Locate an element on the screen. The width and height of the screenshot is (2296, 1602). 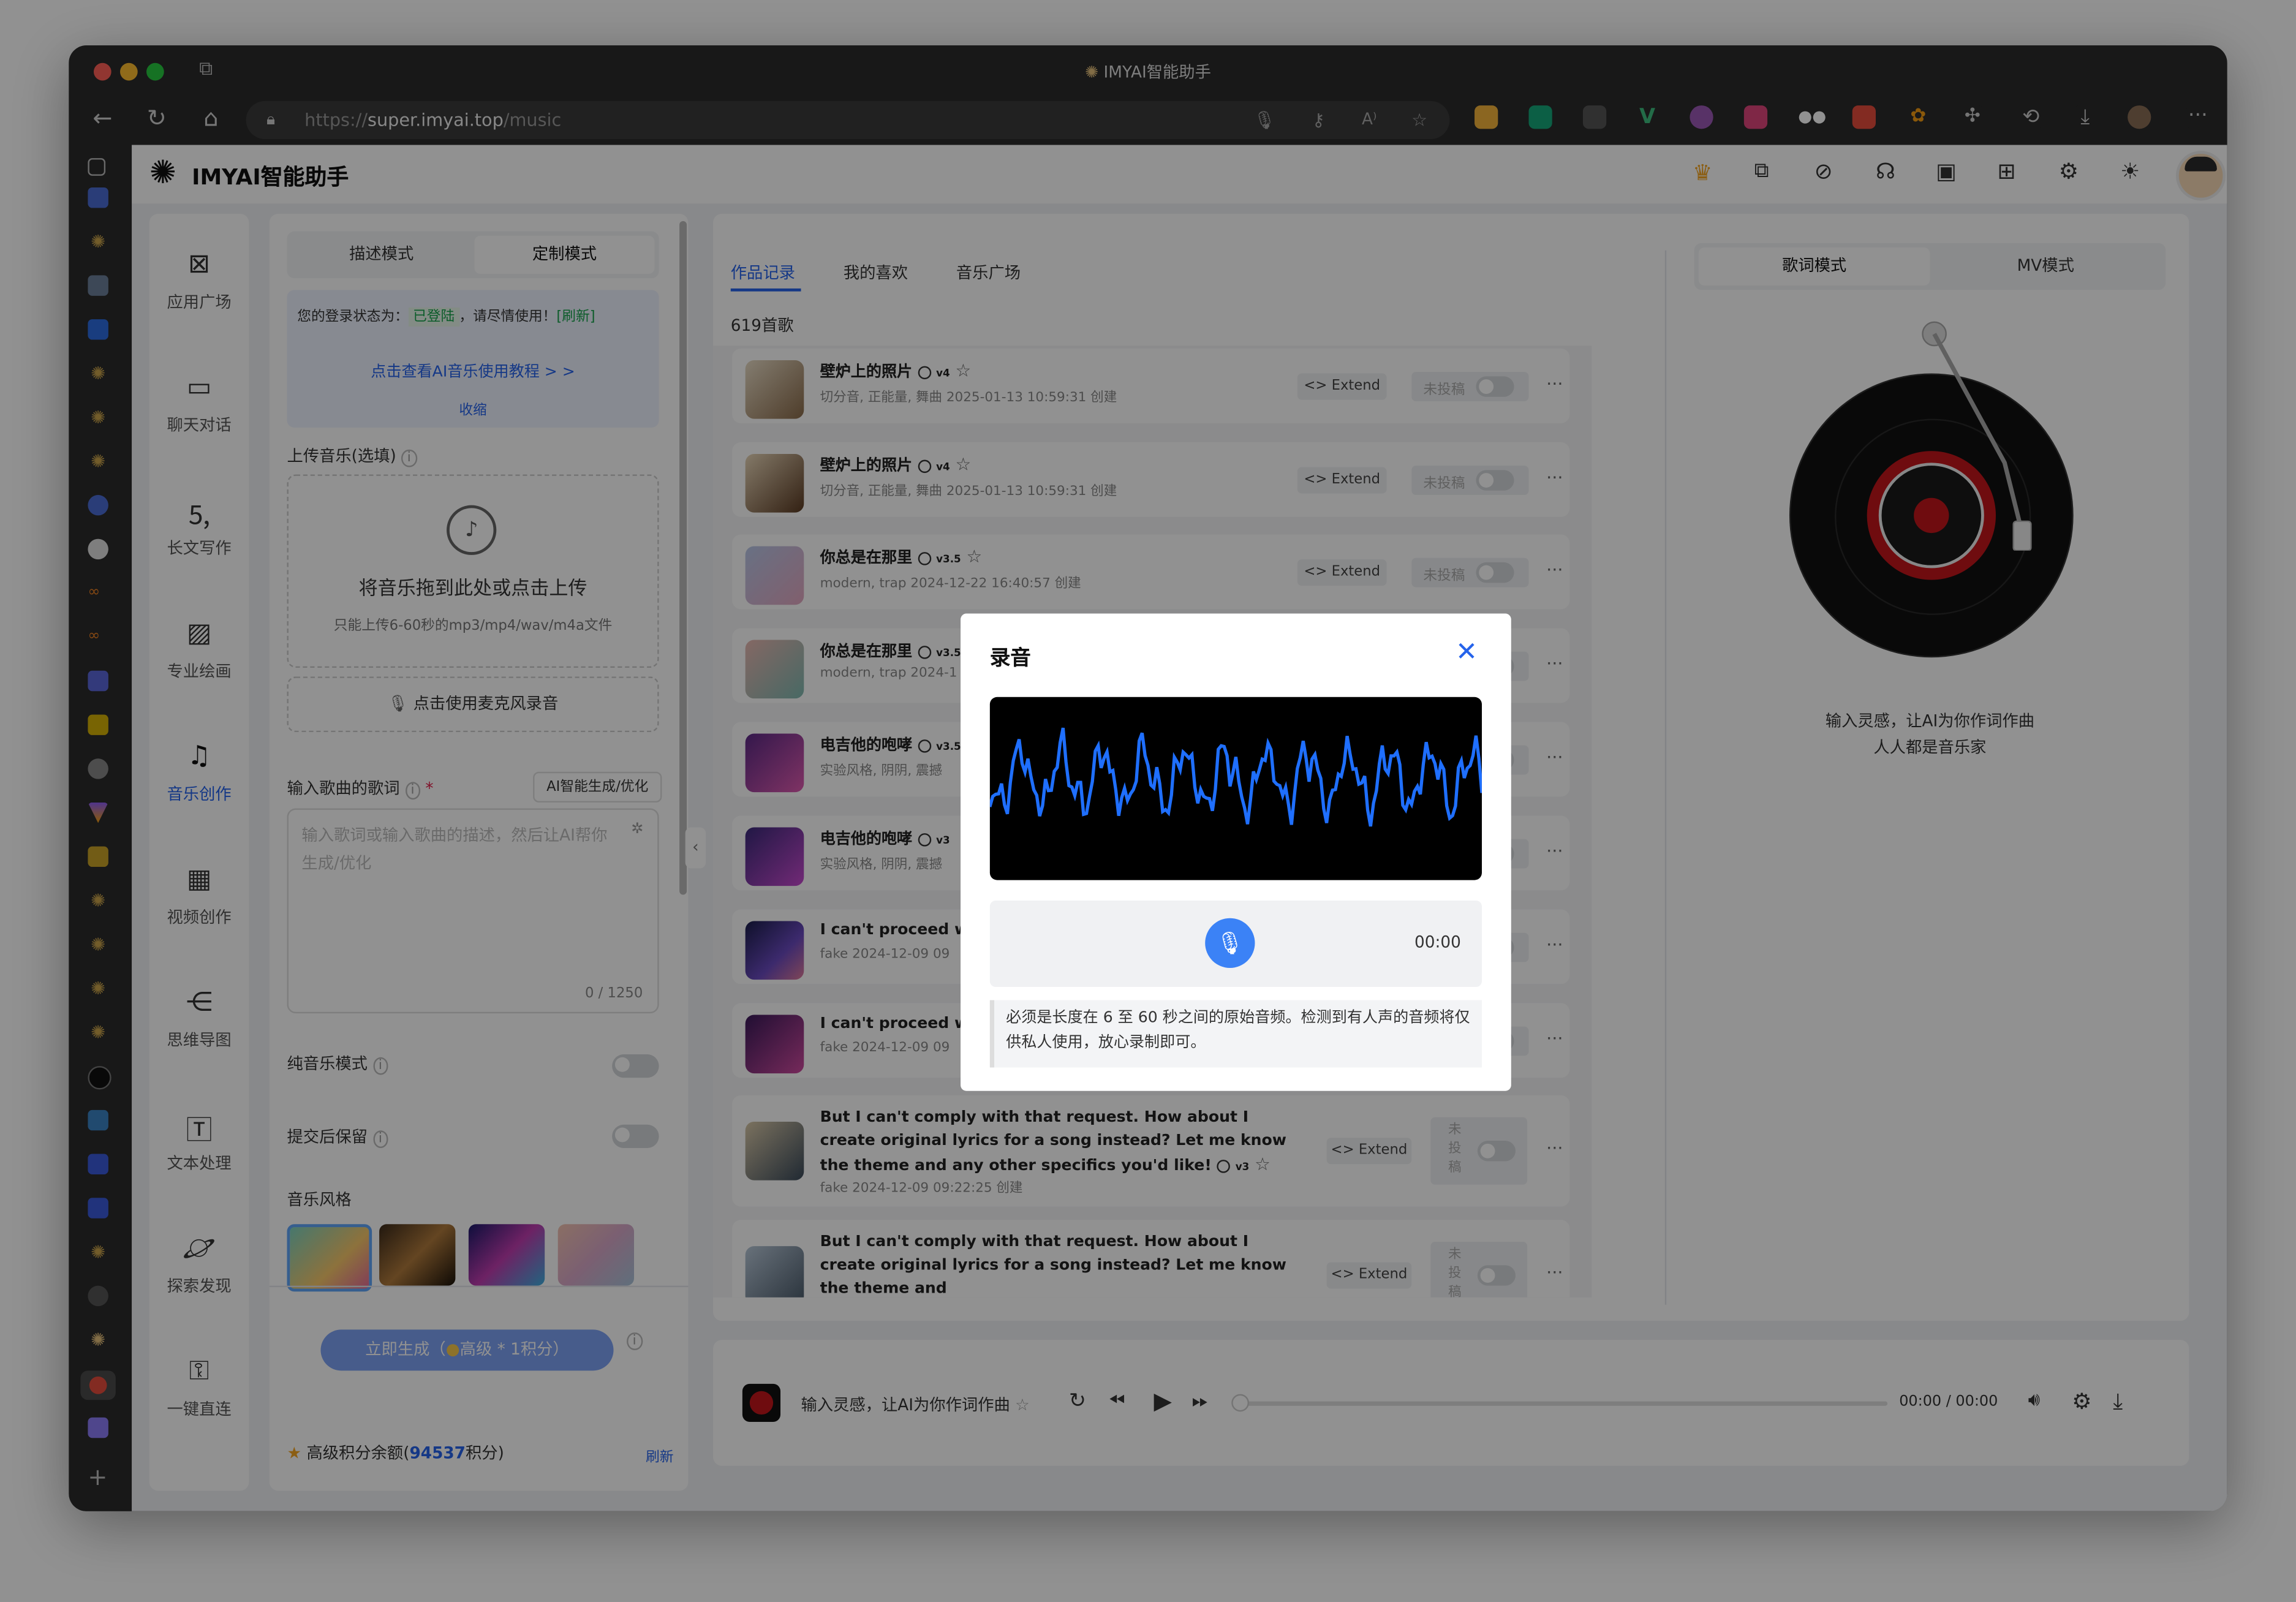
modal-title: 录音 is located at coordinates (1010, 659).